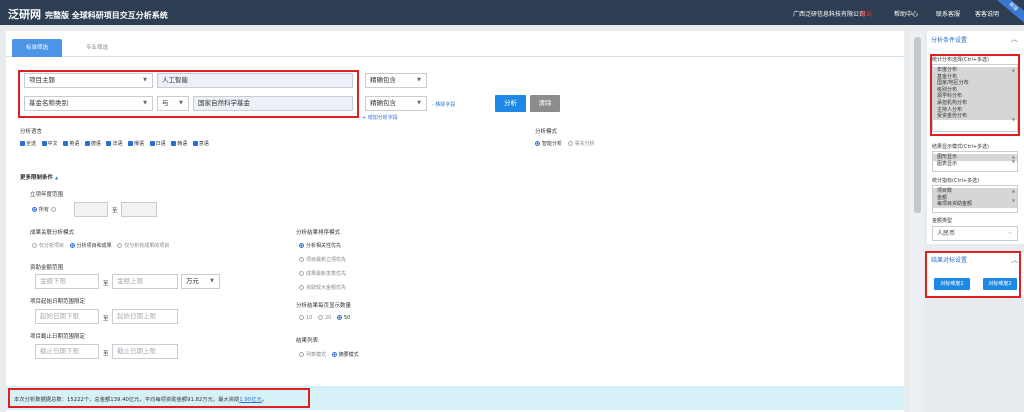 This screenshot has width=1024, height=412. What do you see at coordinates (322, 259) in the screenshot?
I see `sort-option-newest-project: 项目最新立项优先` at bounding box center [322, 259].